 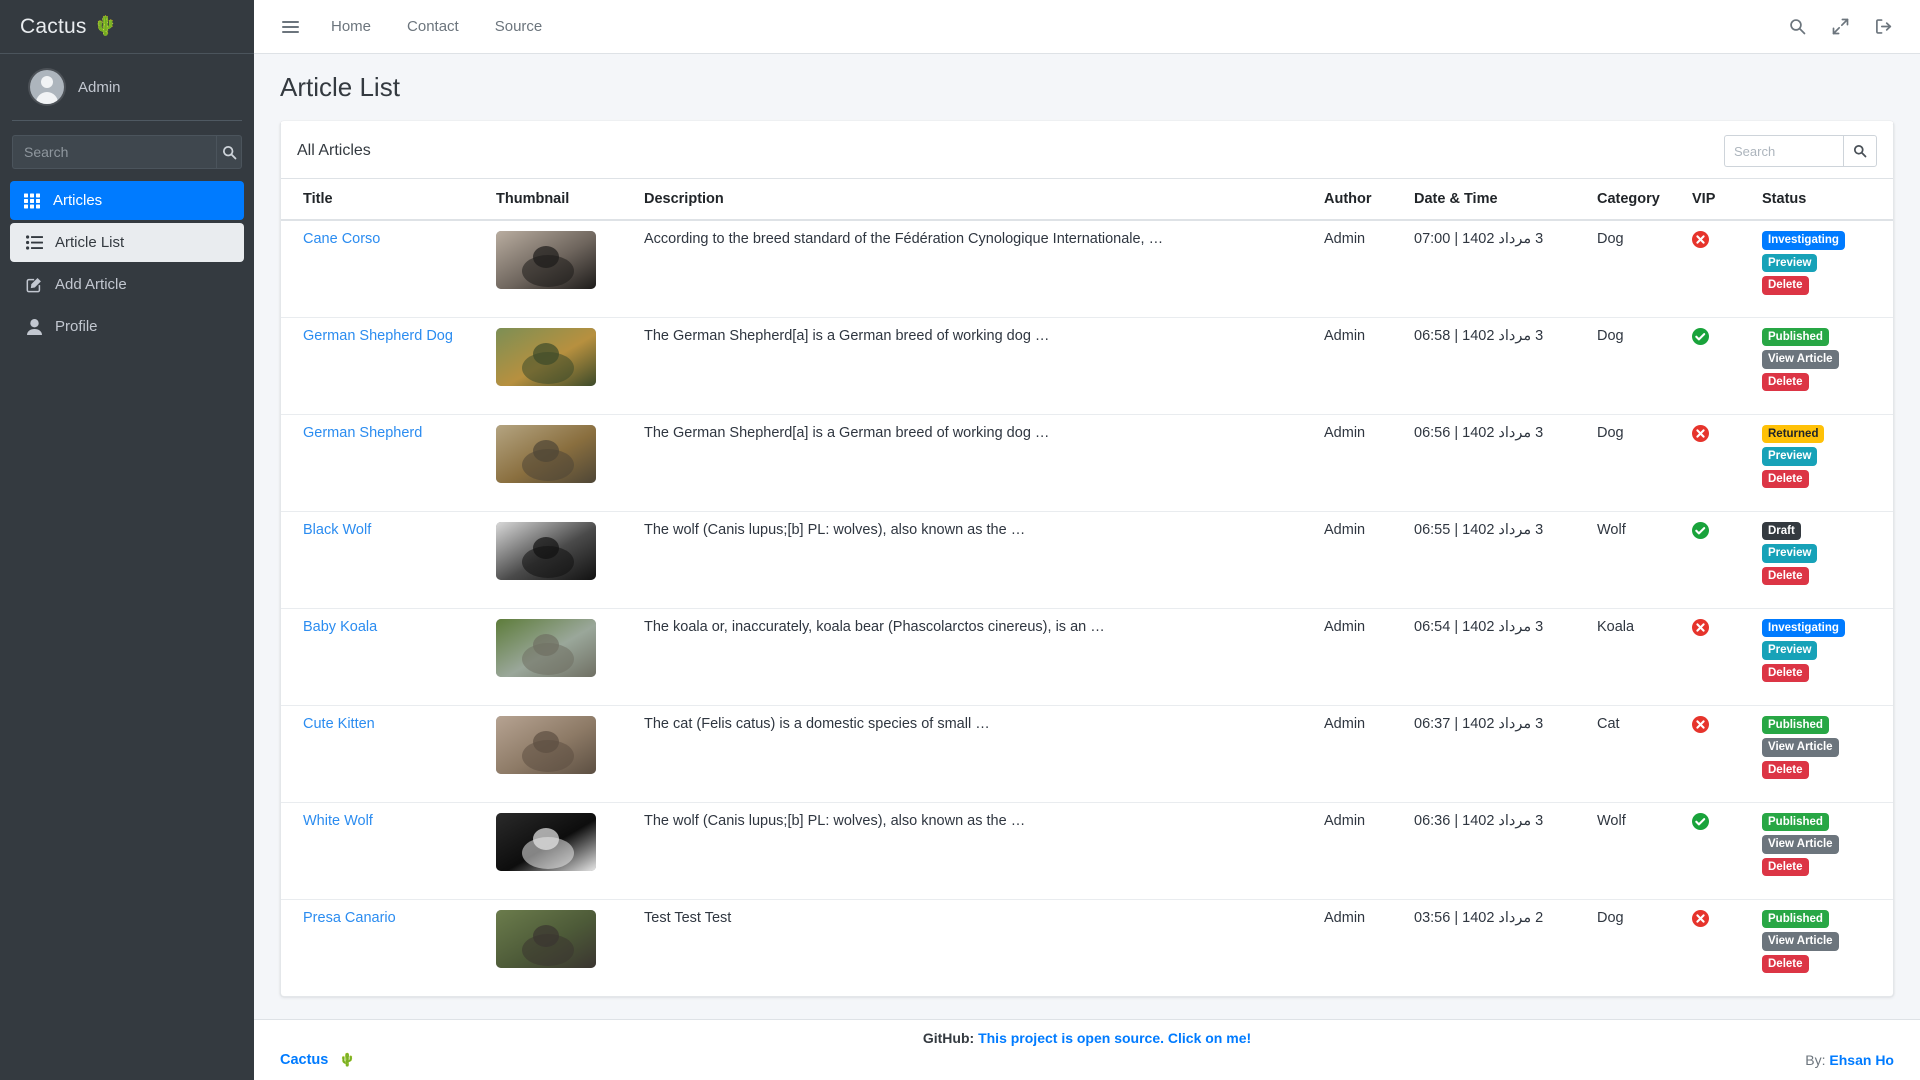 What do you see at coordinates (1505, 200) in the screenshot?
I see `column-header-date-time: Date & Time` at bounding box center [1505, 200].